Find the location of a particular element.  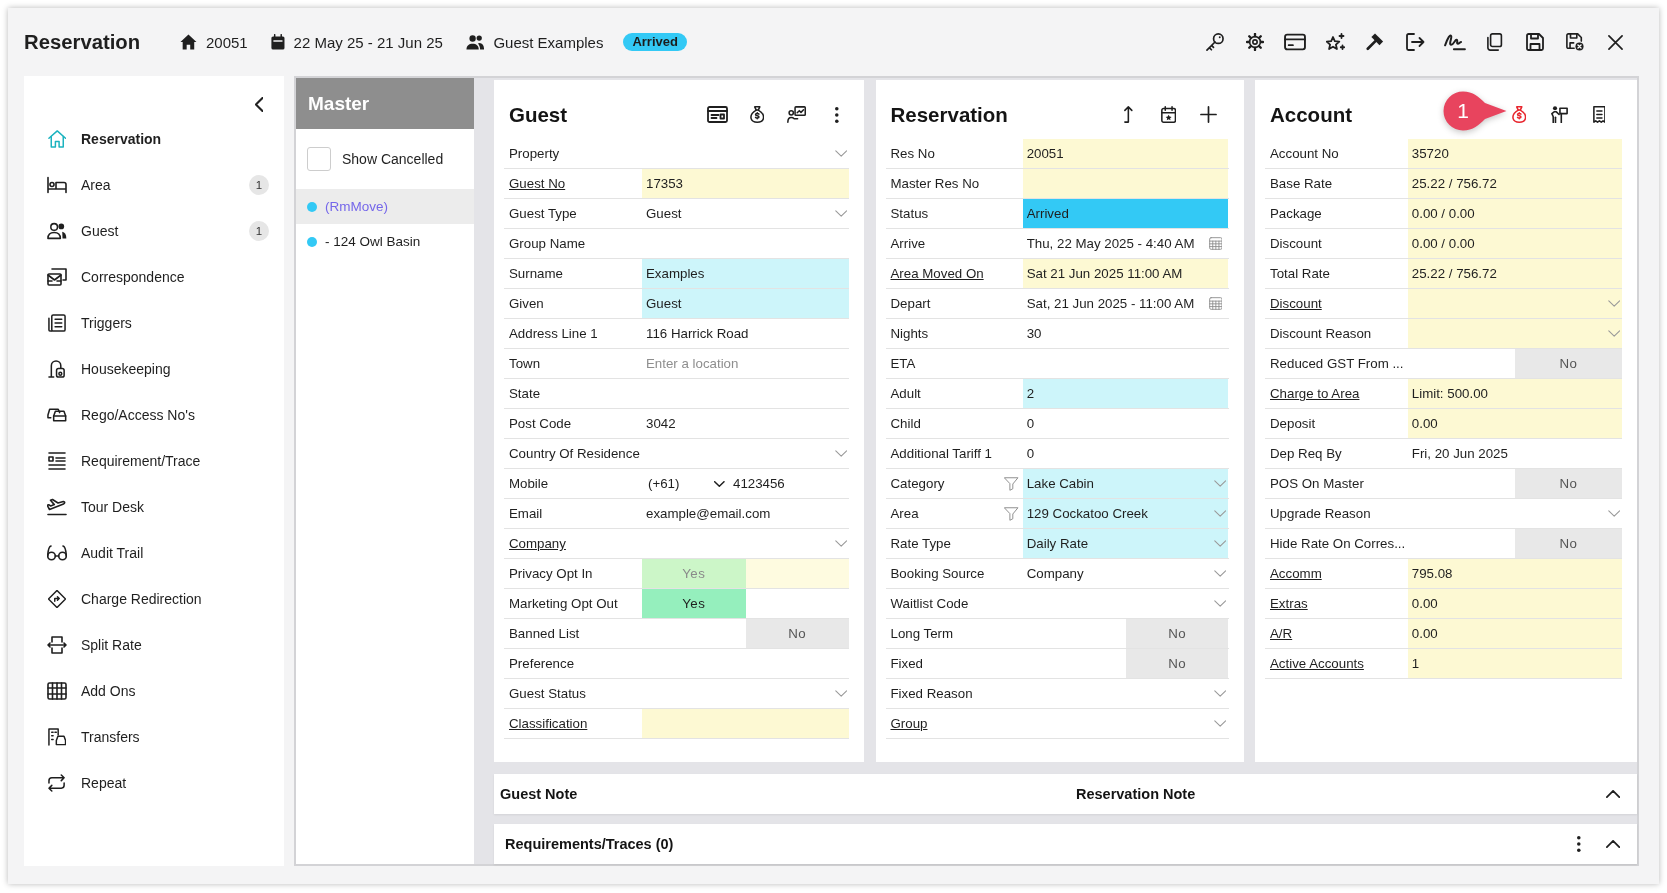

sidebar-item: Requirement/Trace is located at coordinates (158, 461).